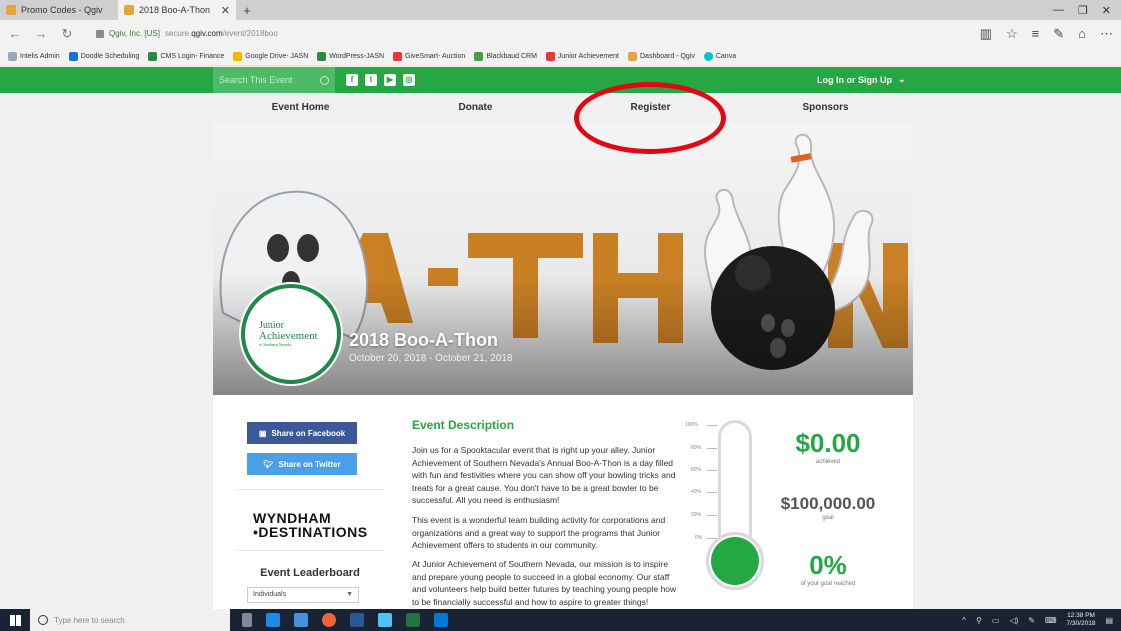 The image size is (1121, 631). I want to click on word-icon, so click(357, 620).